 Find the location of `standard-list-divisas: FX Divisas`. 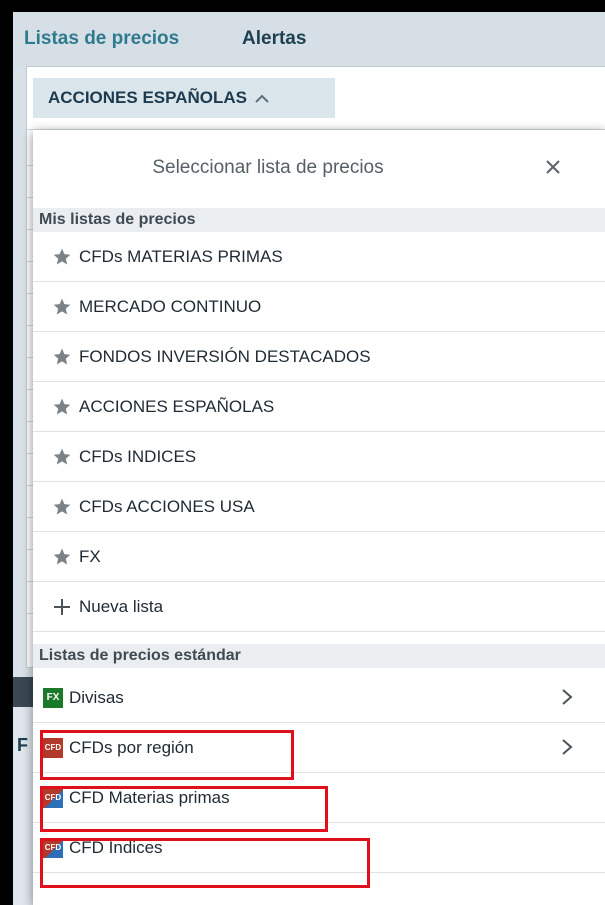

standard-list-divisas: FX Divisas is located at coordinates (319, 698).